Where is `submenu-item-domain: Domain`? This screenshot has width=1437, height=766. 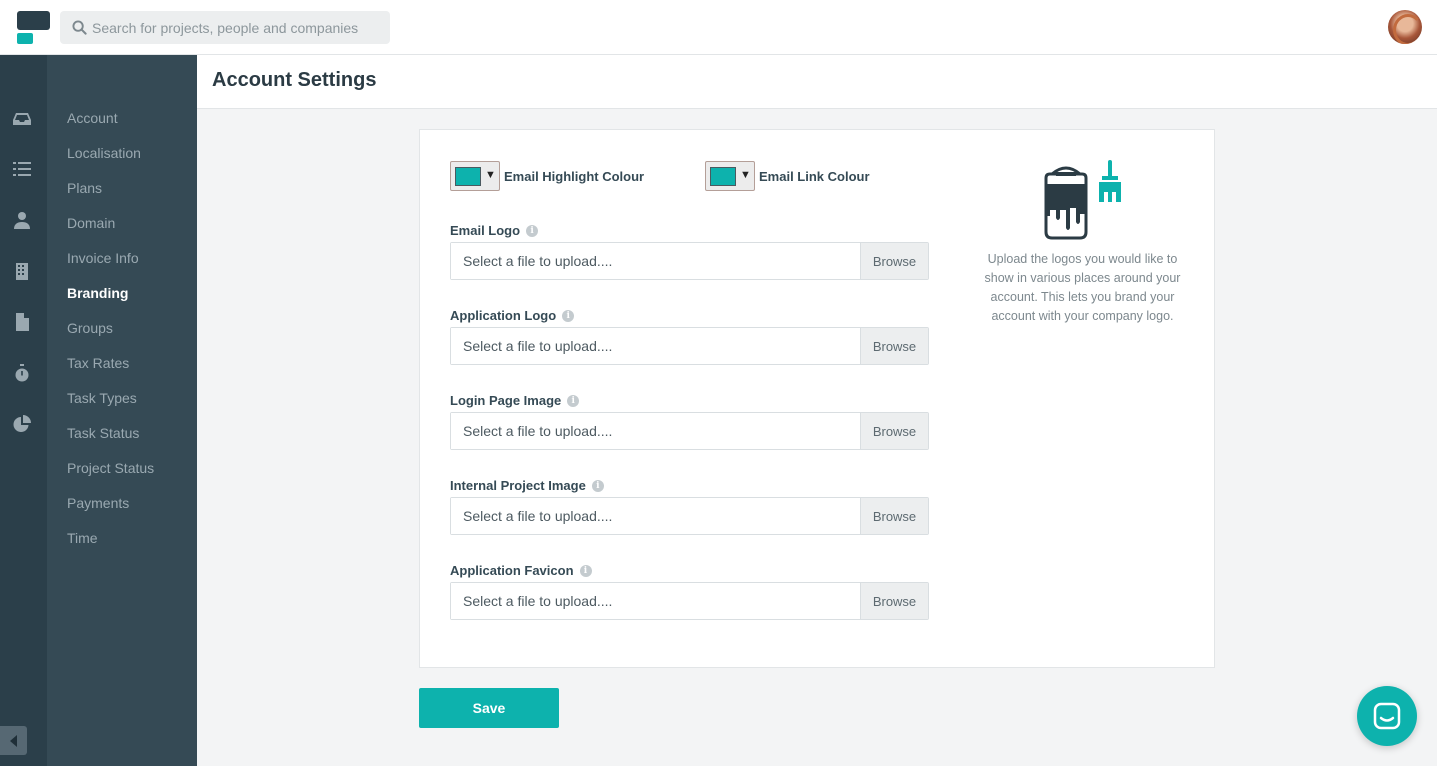 submenu-item-domain: Domain is located at coordinates (91, 223).